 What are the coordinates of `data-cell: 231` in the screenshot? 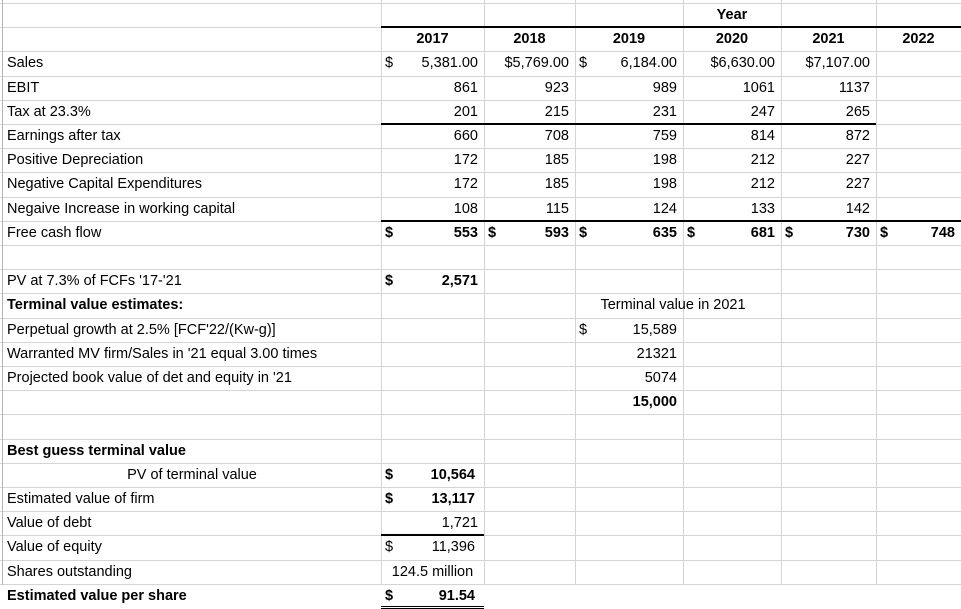 It's located at (629, 112).